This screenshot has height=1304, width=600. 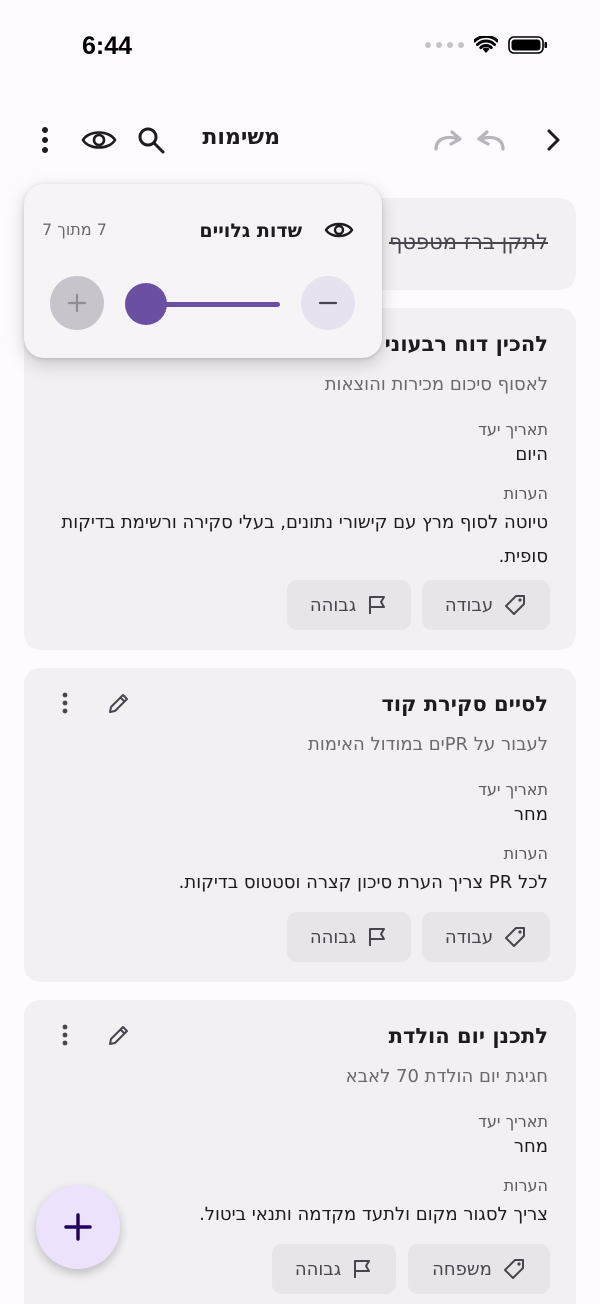 I want to click on status-time: 6:44, so click(x=107, y=46).